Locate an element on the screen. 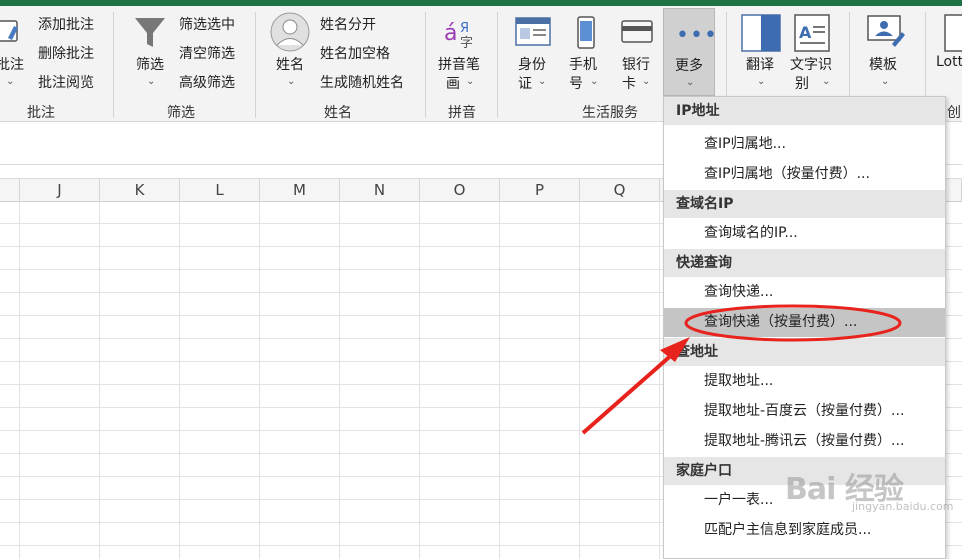 The image size is (962, 559). filter-big-label: 筛选 is located at coordinates (150, 64).